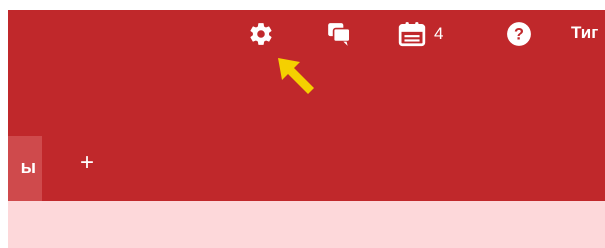  Describe the element at coordinates (87, 163) in the screenshot. I see `add-tab-button: +` at that location.